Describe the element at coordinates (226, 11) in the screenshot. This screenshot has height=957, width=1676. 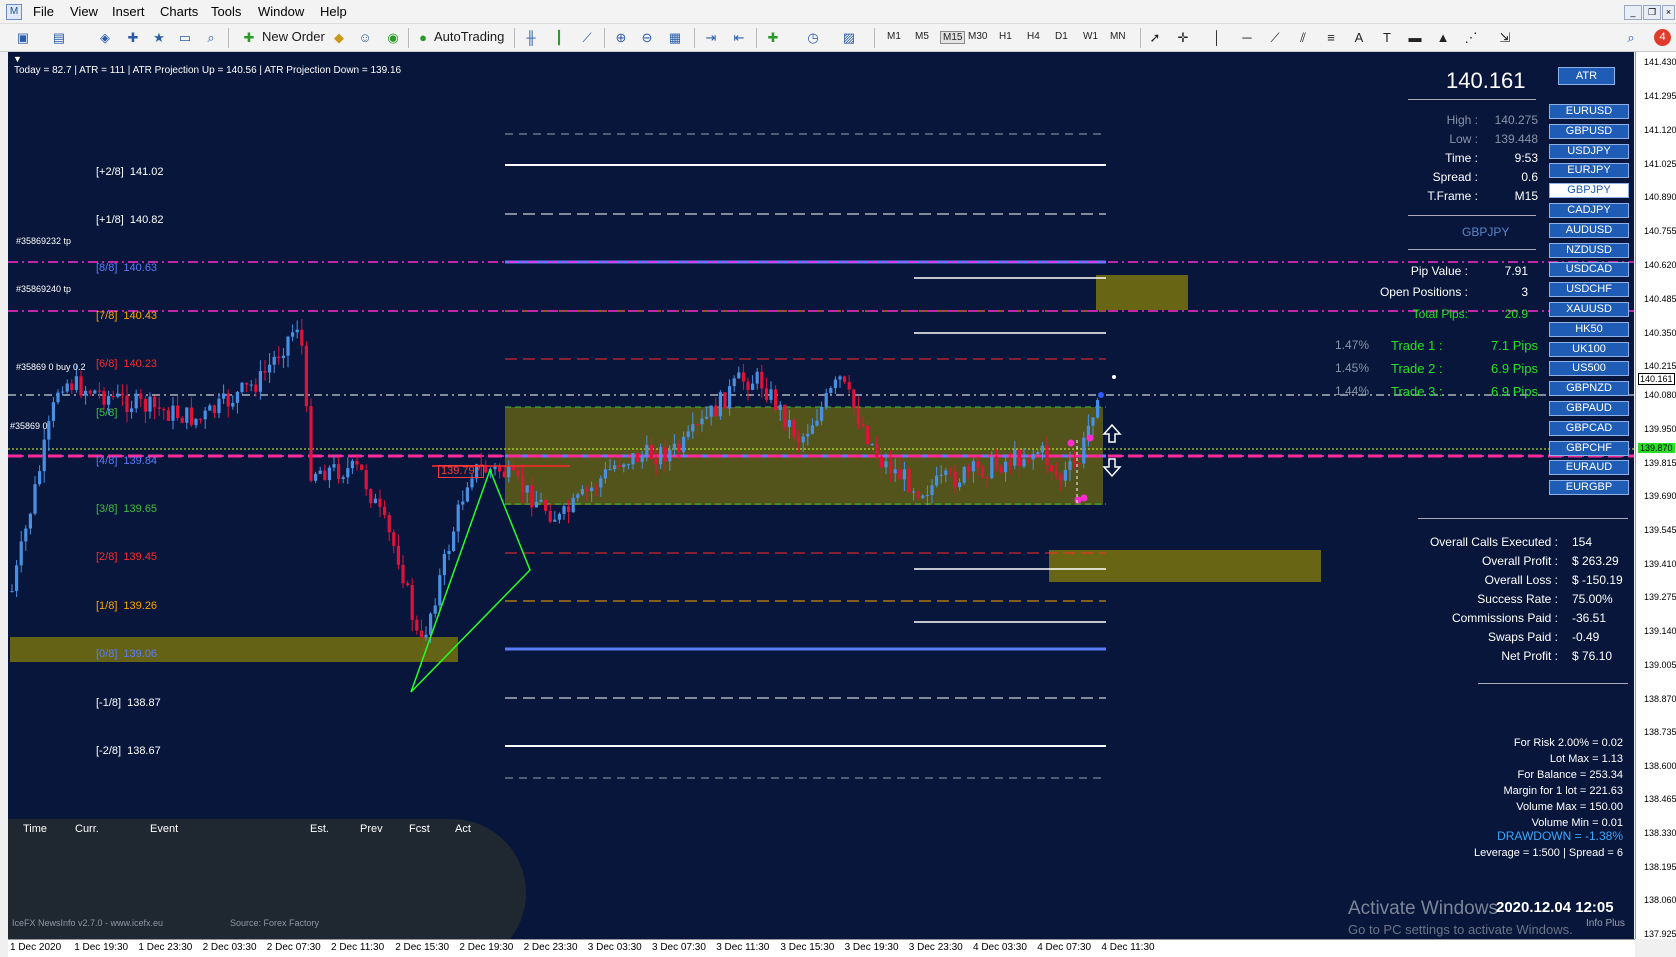
I see `menu-tools: Tools` at that location.